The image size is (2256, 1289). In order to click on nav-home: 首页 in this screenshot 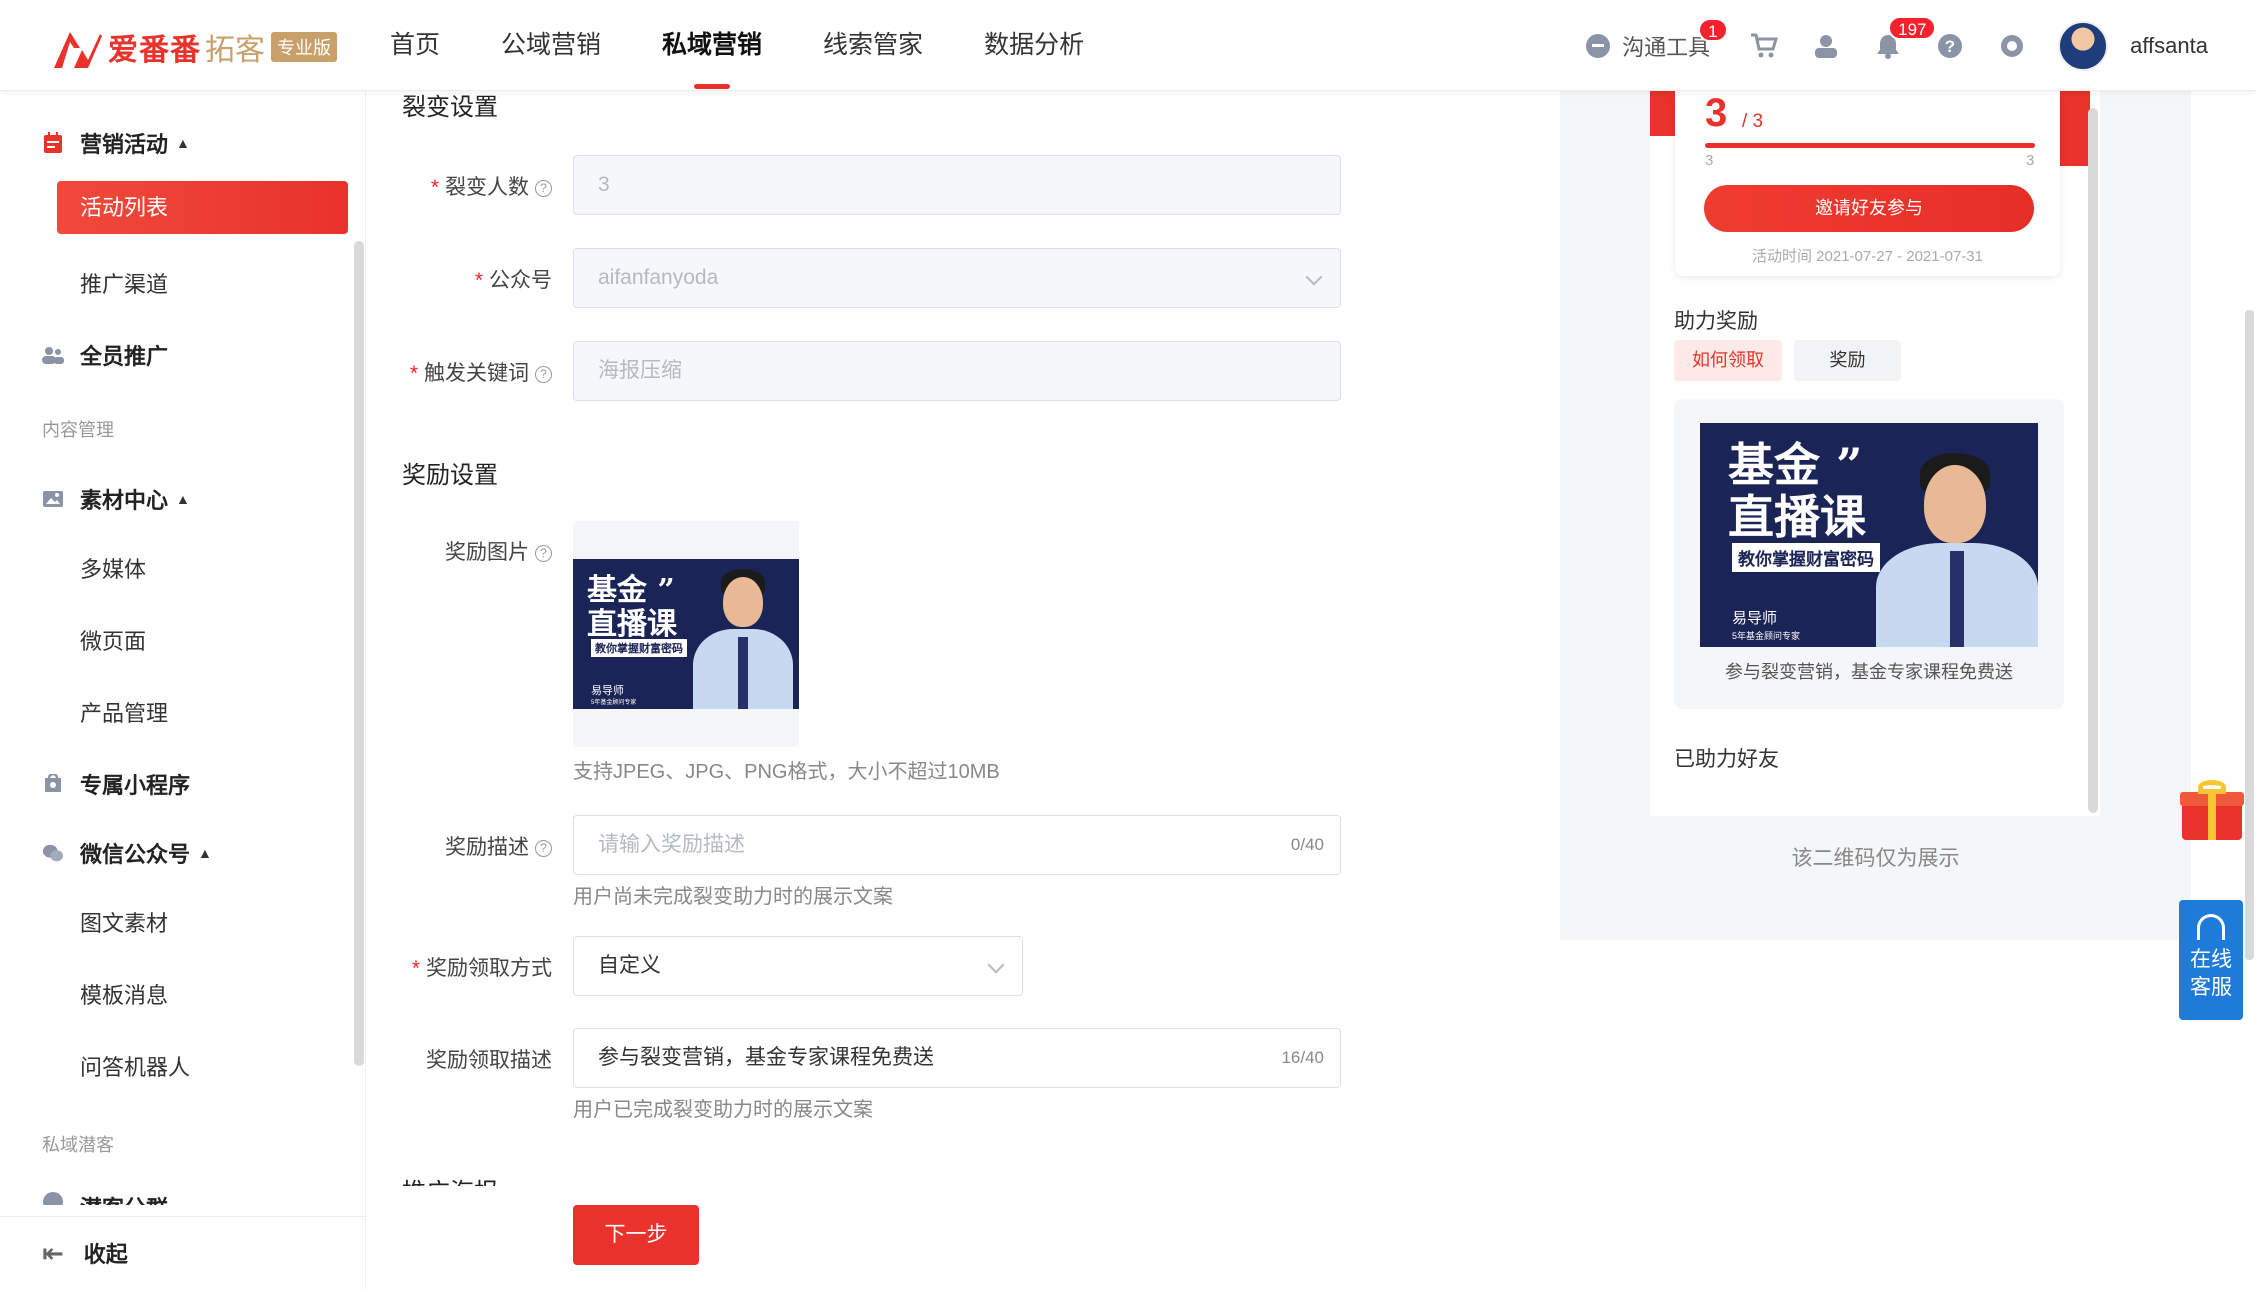, I will do `click(415, 45)`.